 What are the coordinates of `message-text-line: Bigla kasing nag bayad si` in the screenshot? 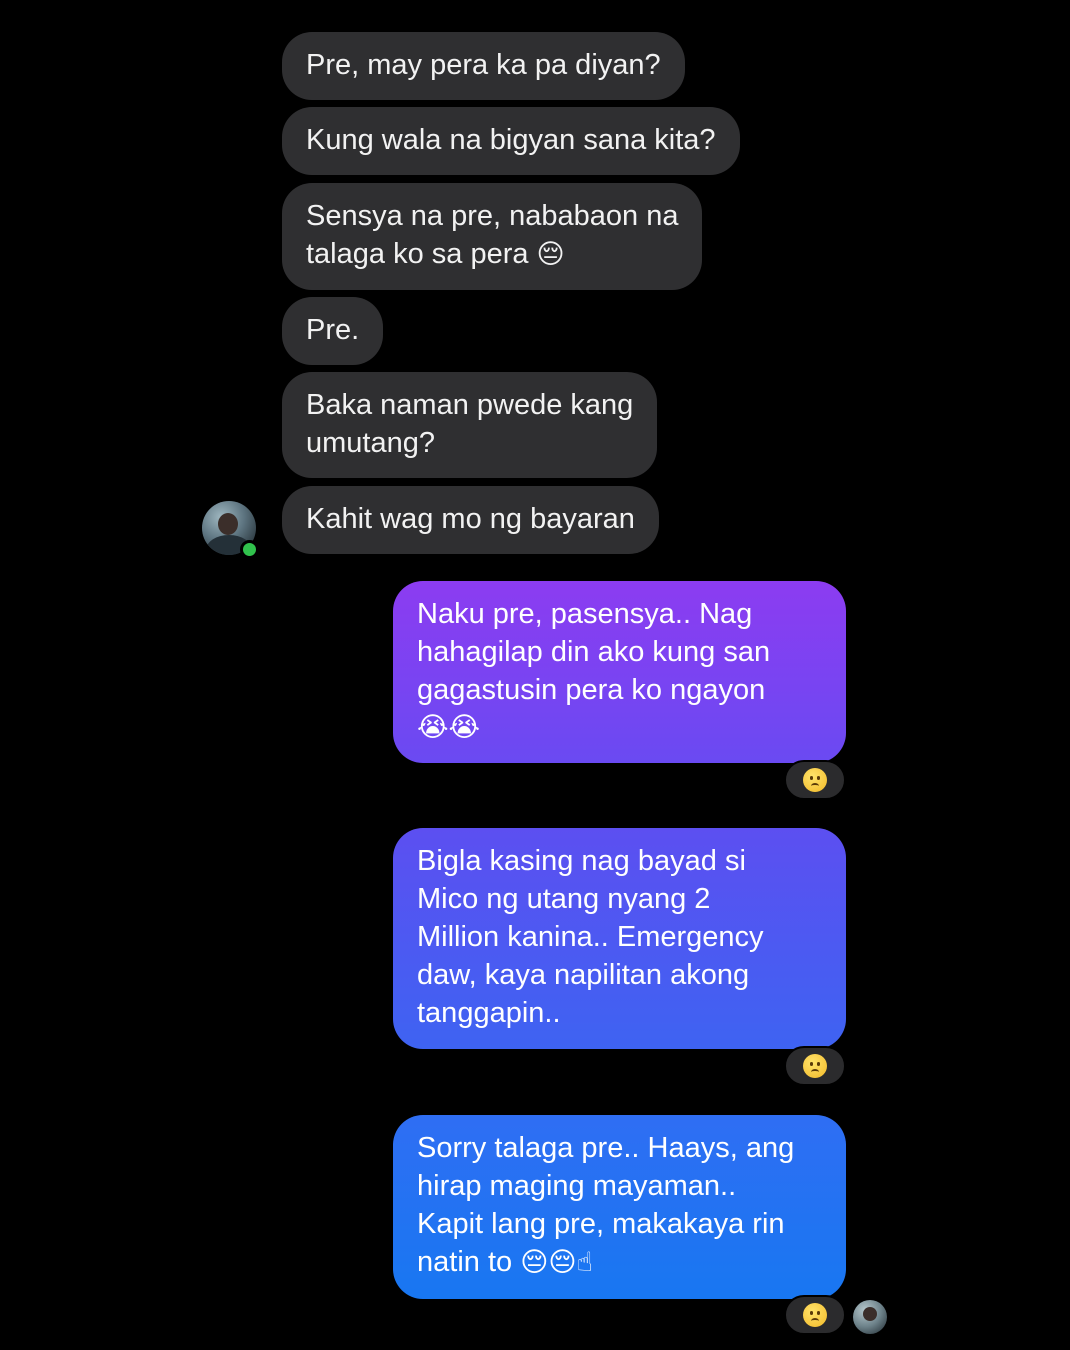 It's located at (581, 861).